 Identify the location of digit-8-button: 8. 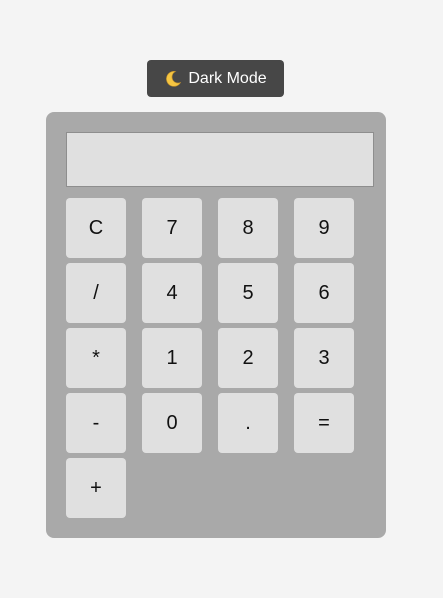
(248, 228).